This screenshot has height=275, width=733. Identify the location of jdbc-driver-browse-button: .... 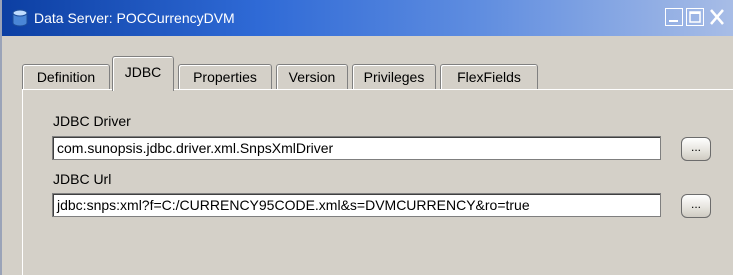
(696, 149).